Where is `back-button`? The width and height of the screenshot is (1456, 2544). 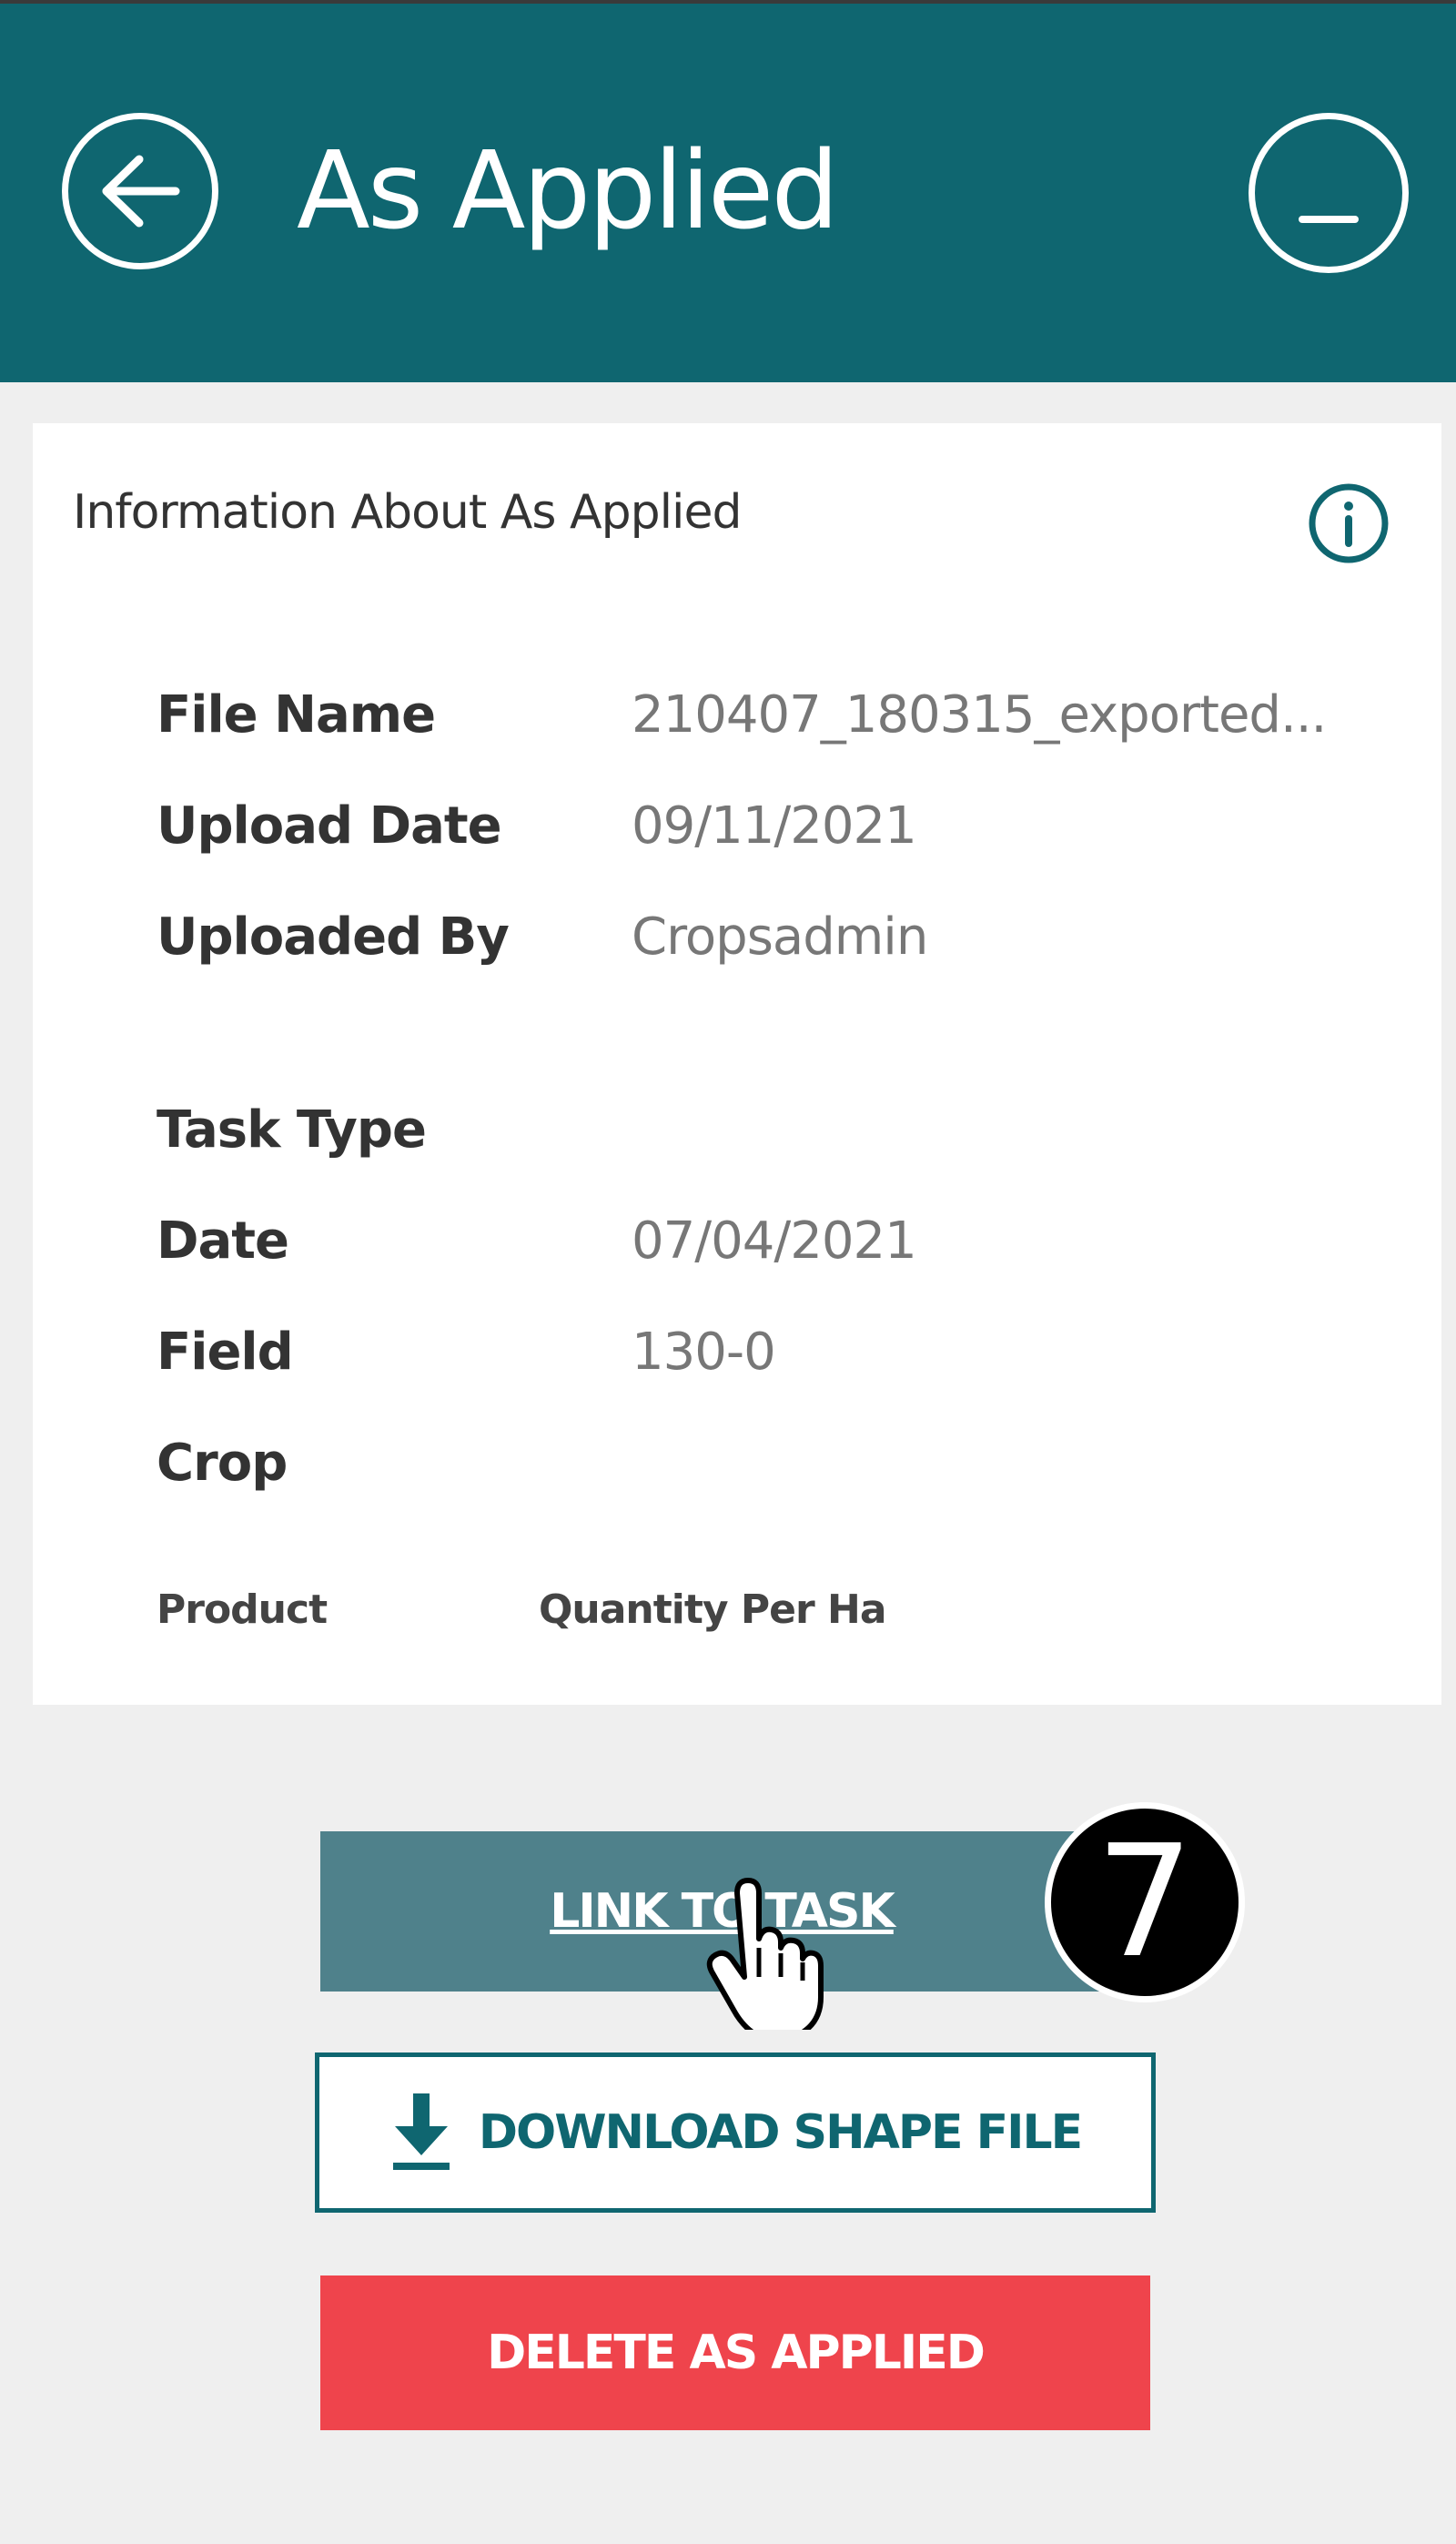 back-button is located at coordinates (140, 191).